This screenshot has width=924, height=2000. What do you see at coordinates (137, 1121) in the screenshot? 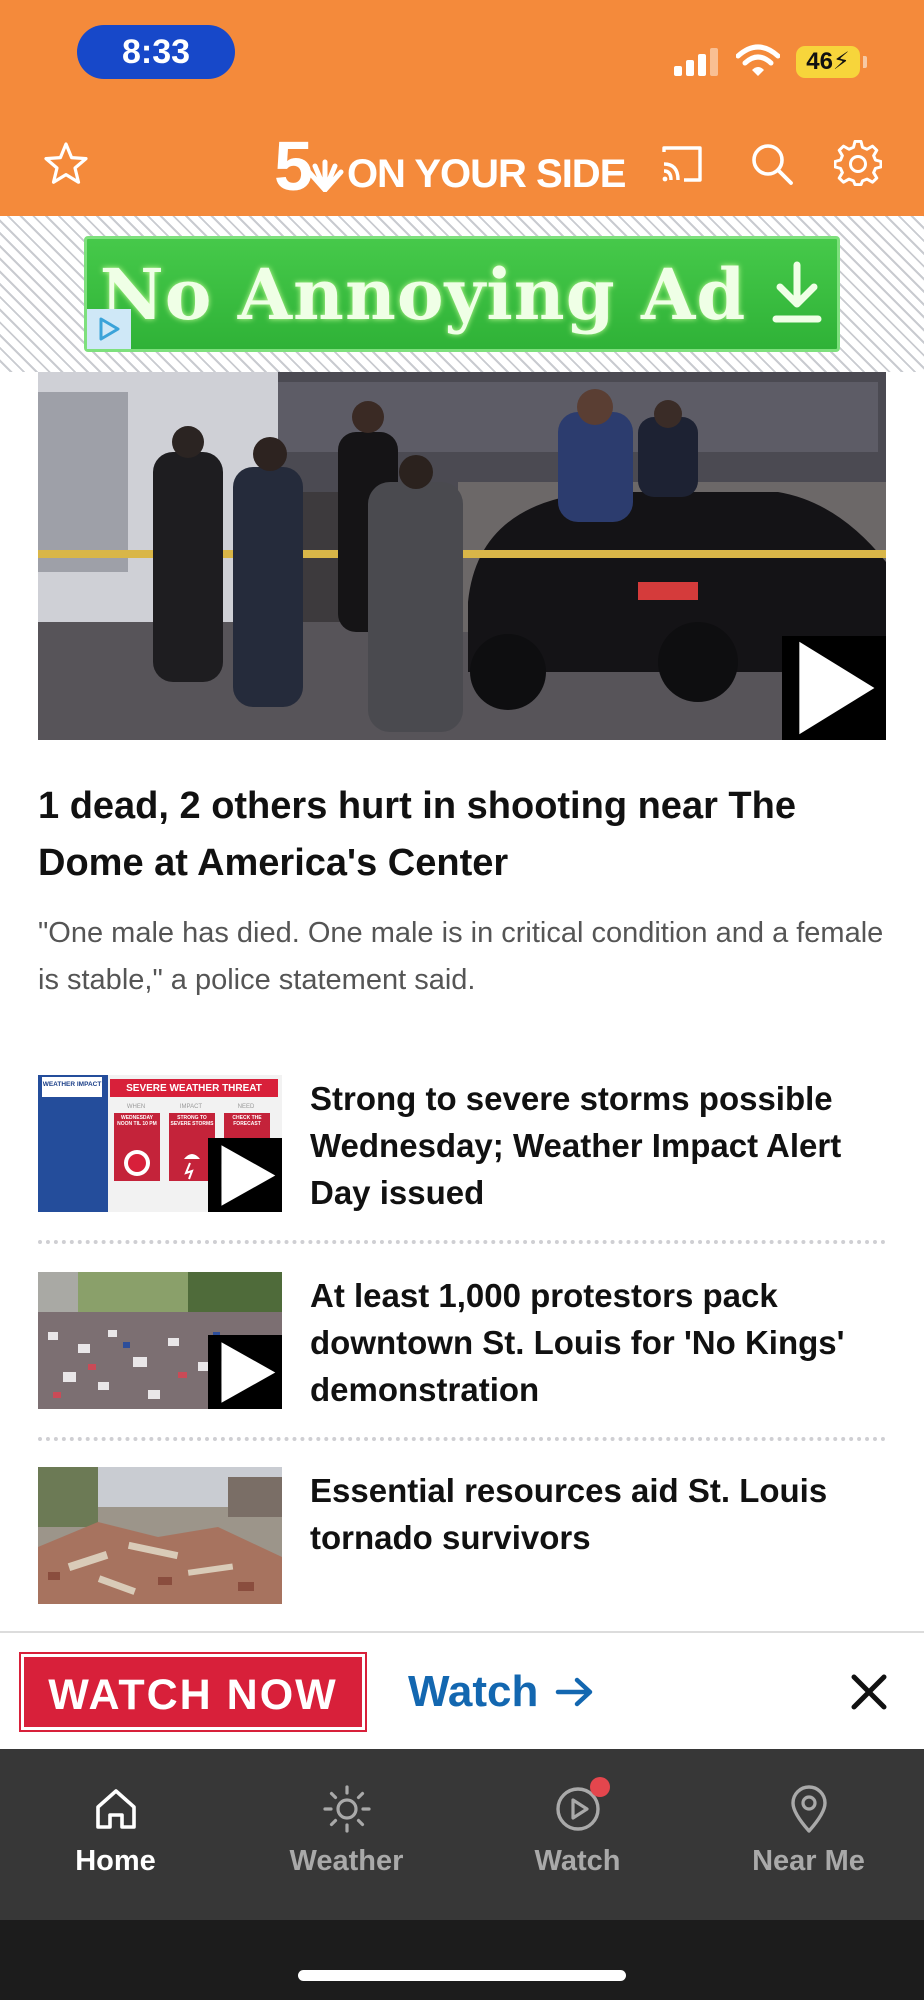
I see `thumb-cell-when: WEDNESDAY NOON TIL 10 PM` at bounding box center [137, 1121].